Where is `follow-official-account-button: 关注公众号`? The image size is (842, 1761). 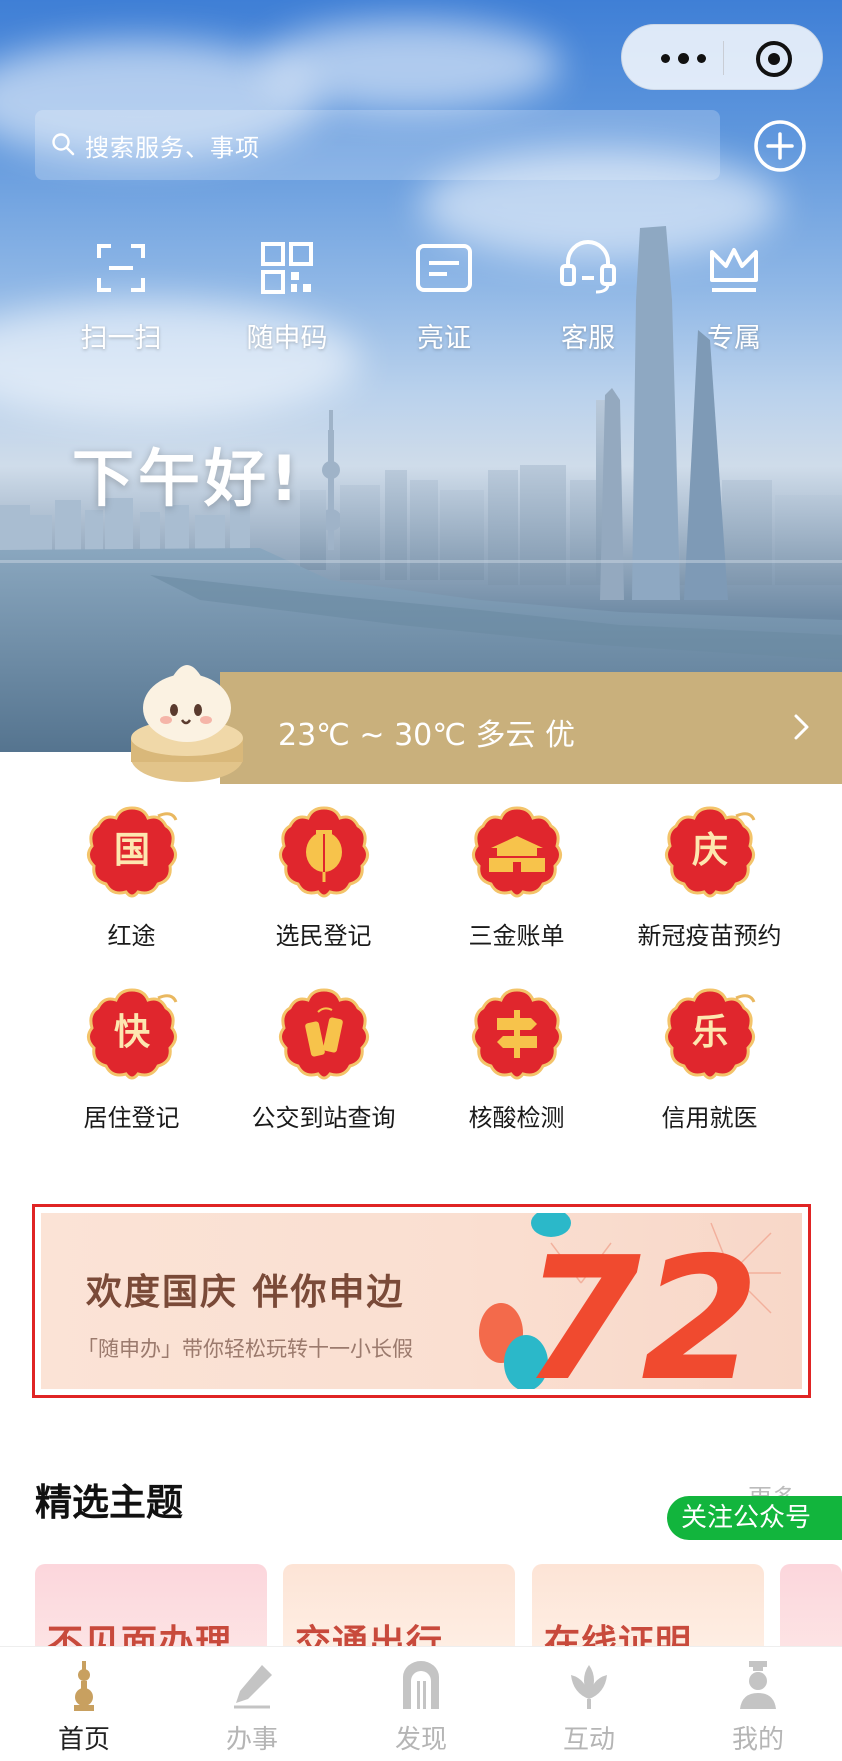 follow-official-account-button: 关注公众号 is located at coordinates (754, 1518).